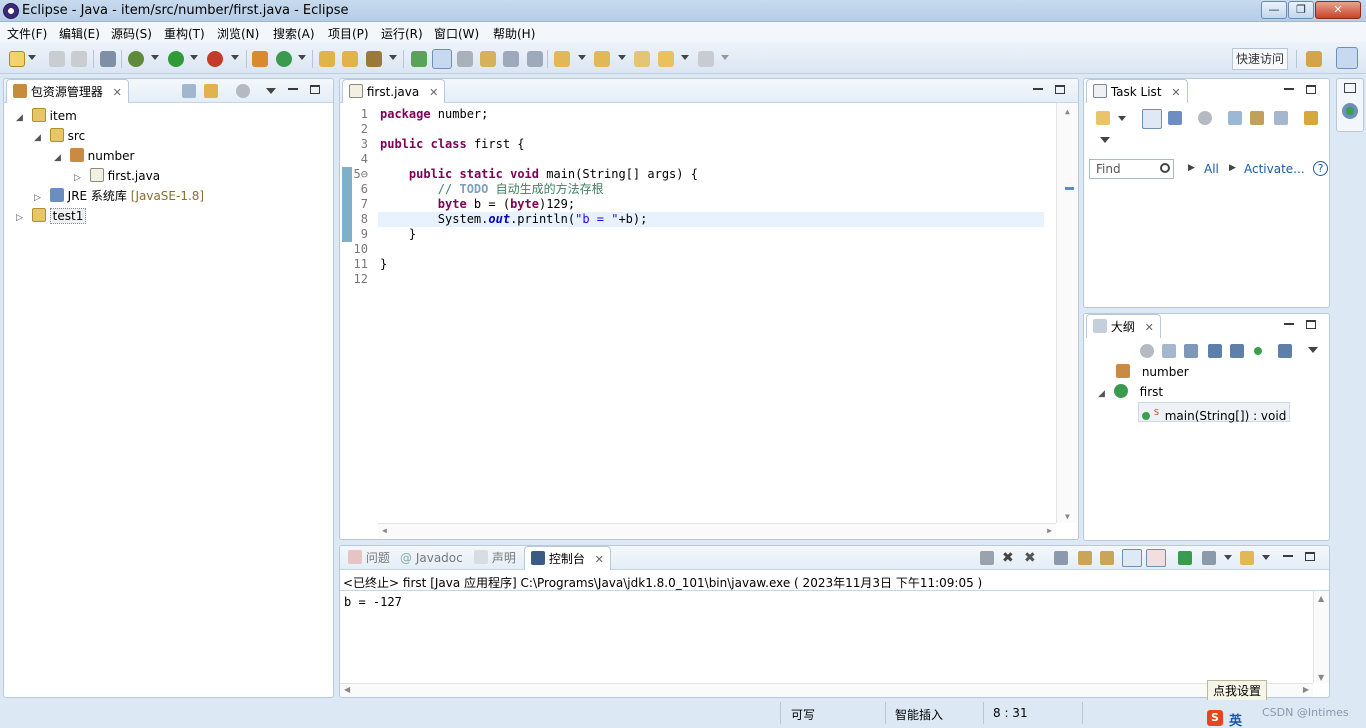 This screenshot has height=728, width=1366. Describe the element at coordinates (119, 196) in the screenshot. I see `tree-item-jre: ▷ JRE 系统库 [JavaSE-1.8]` at that location.